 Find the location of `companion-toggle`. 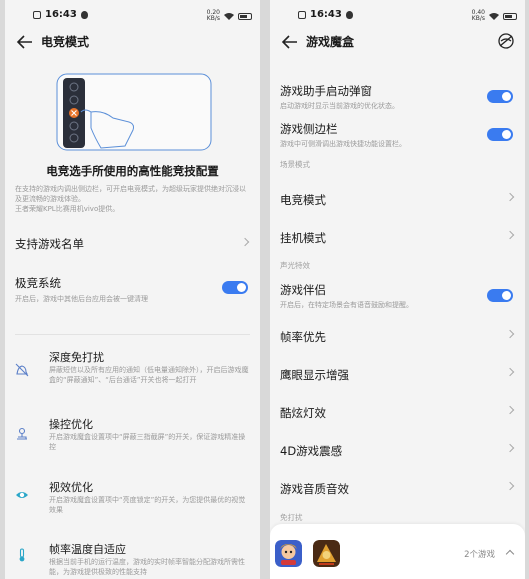

companion-toggle is located at coordinates (500, 295).